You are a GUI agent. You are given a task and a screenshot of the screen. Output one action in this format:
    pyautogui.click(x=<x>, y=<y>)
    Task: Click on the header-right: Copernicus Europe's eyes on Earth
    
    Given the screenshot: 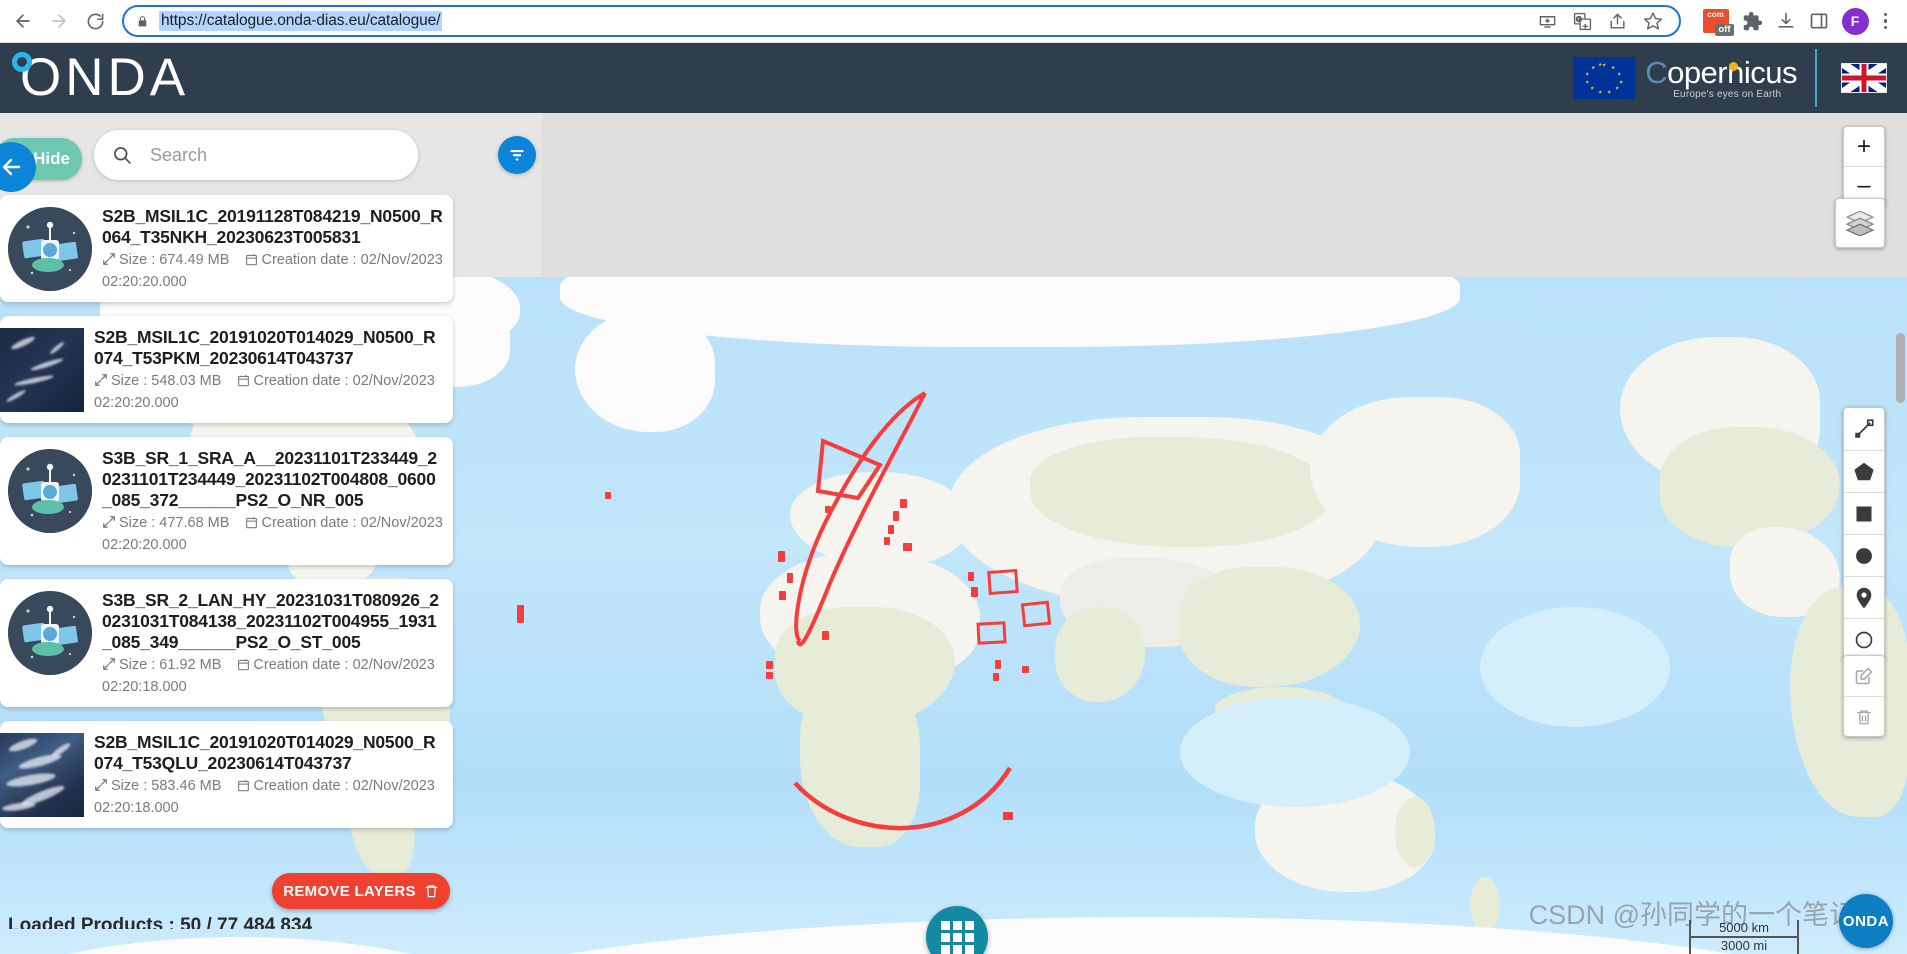 What is the action you would take?
    pyautogui.click(x=1740, y=78)
    